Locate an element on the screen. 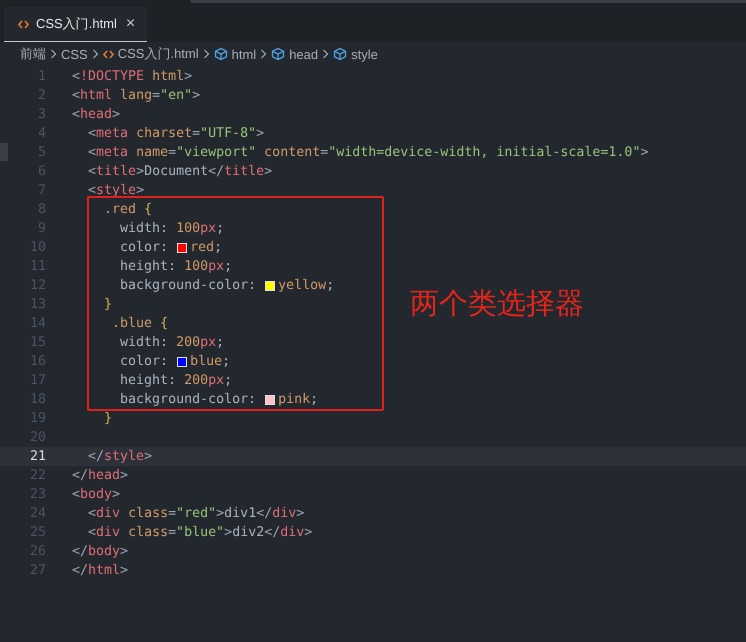  code-line: <head> is located at coordinates (96, 114).